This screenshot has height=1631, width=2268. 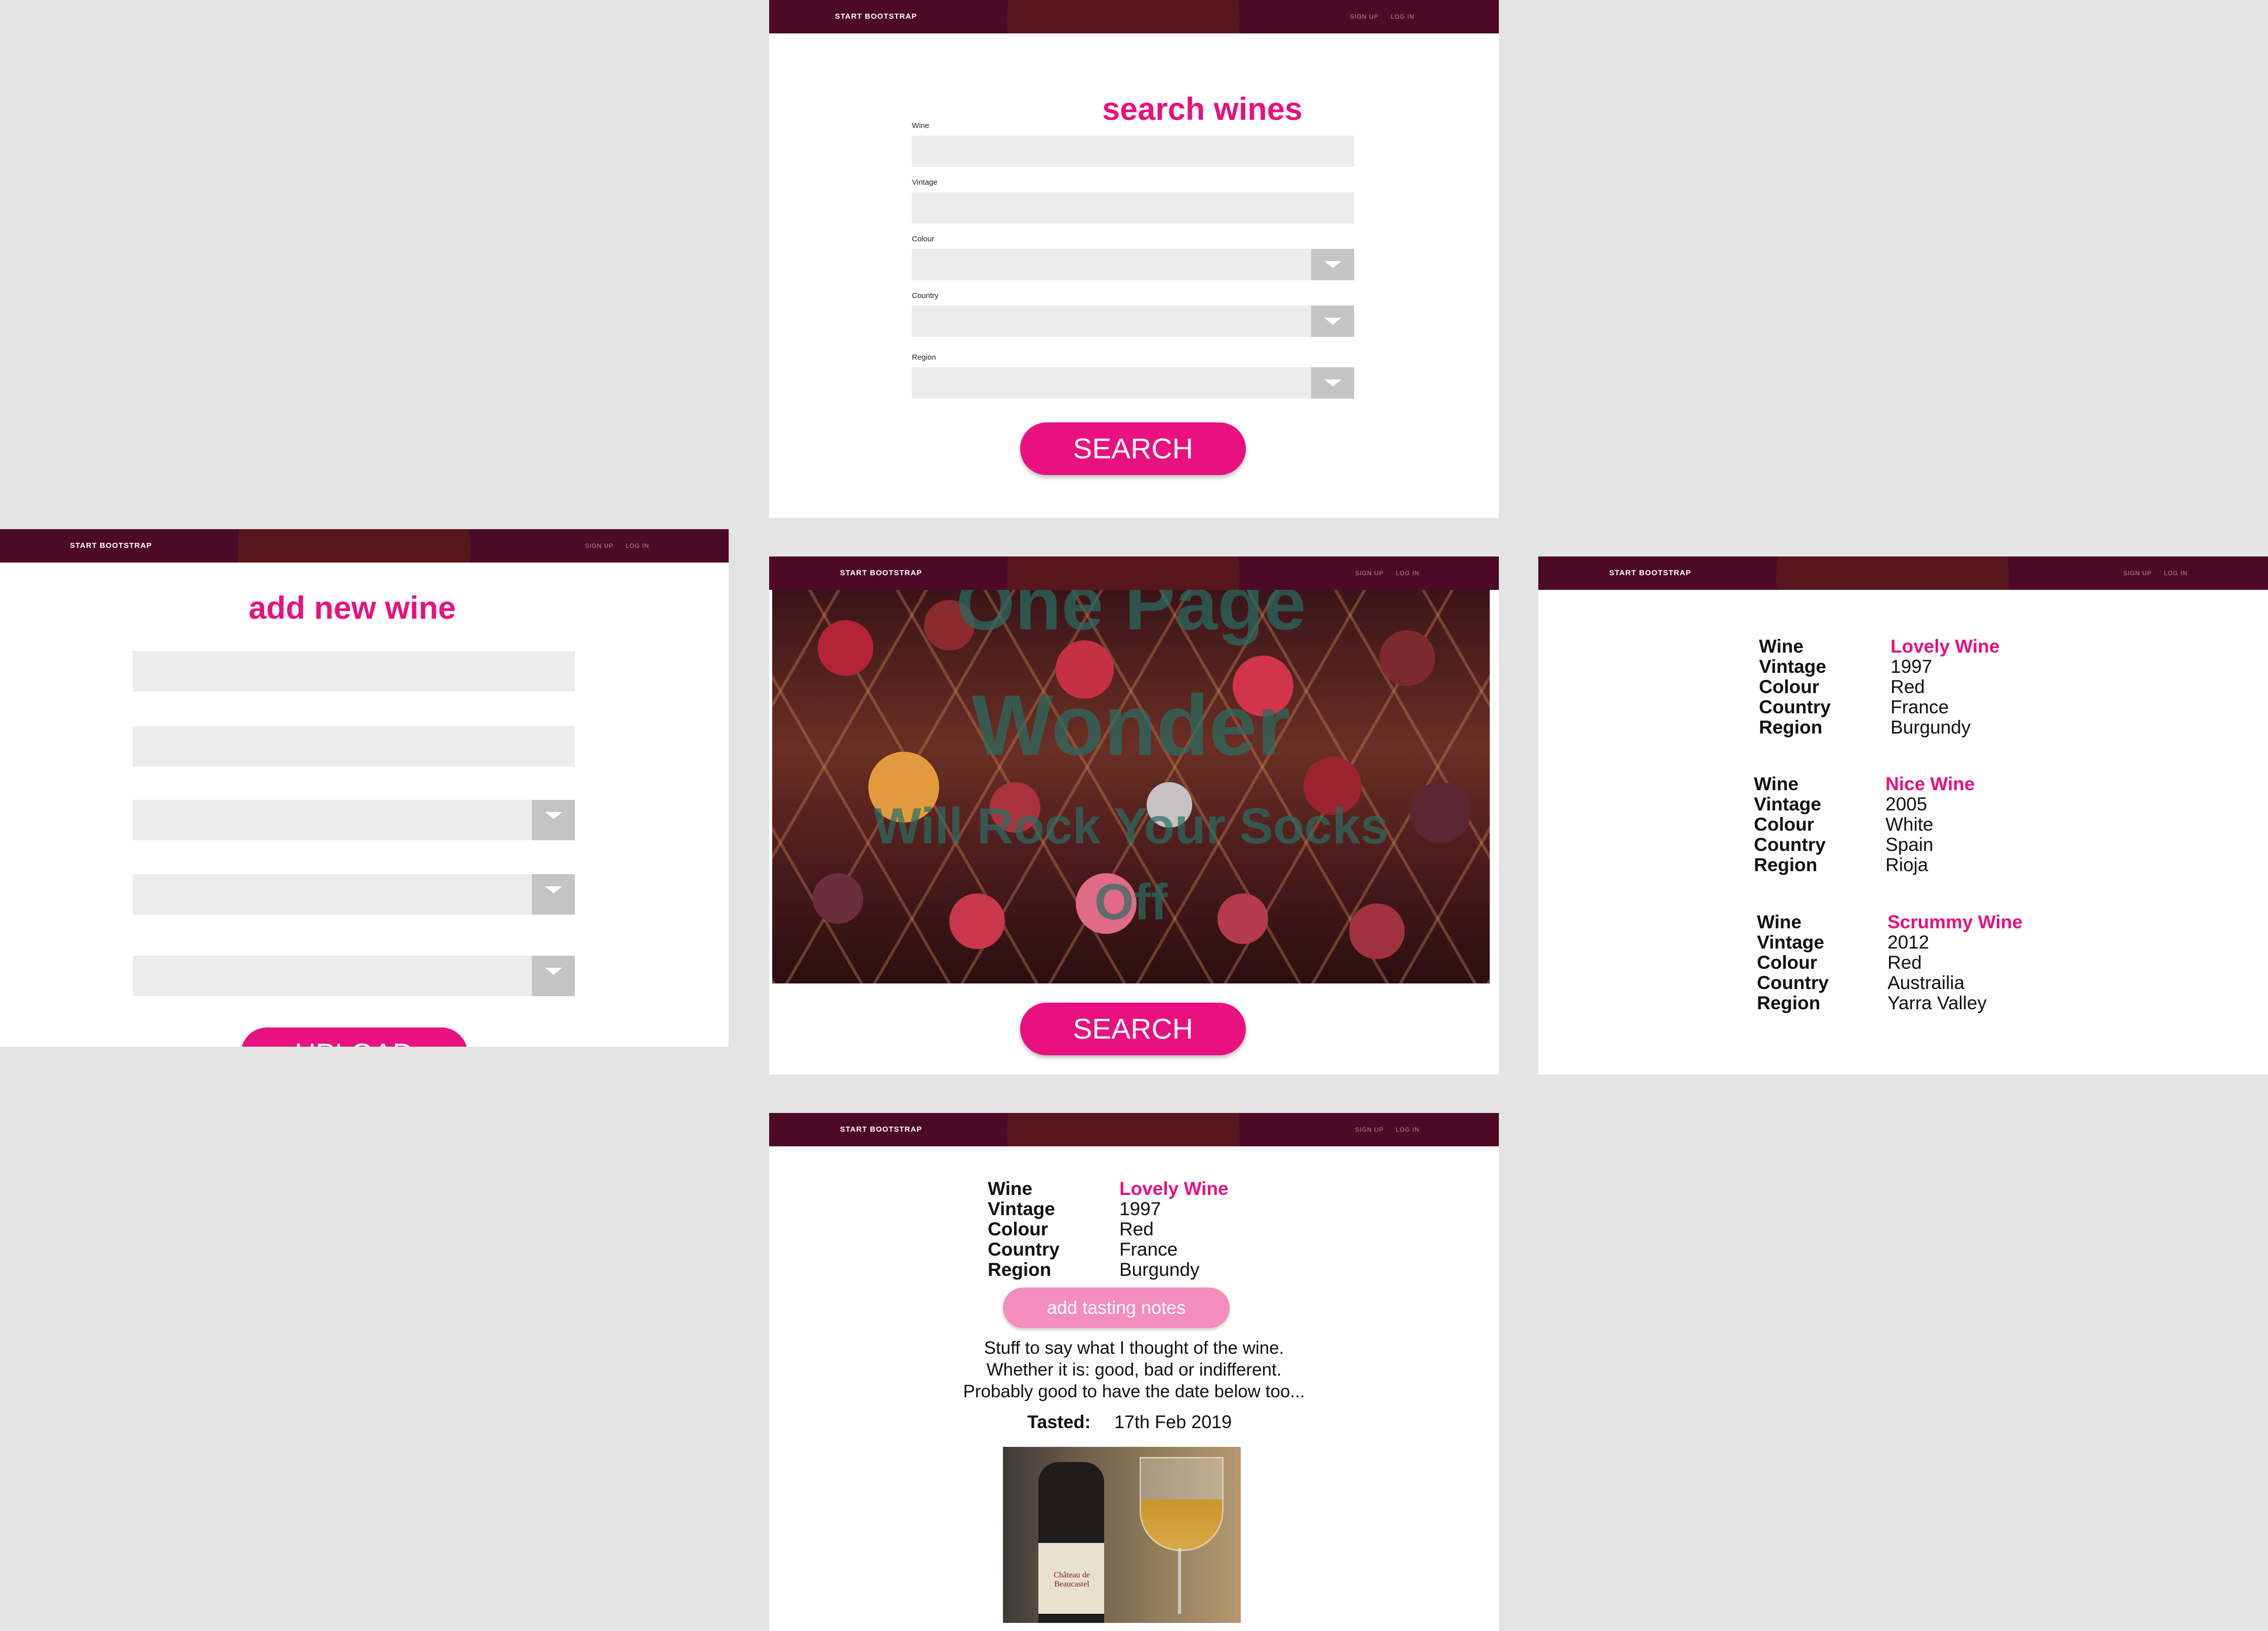 What do you see at coordinates (1955, 922) in the screenshot?
I see `wine-name-link: Scrummy Wine` at bounding box center [1955, 922].